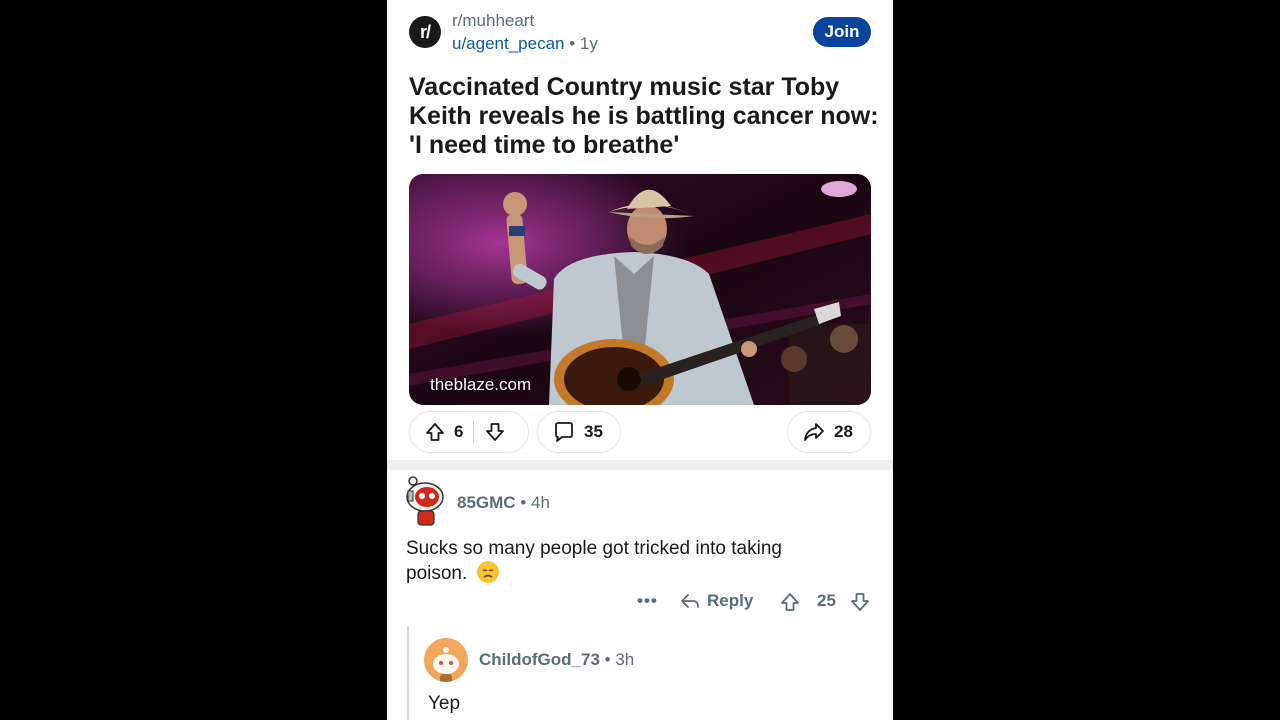 This screenshot has height=720, width=1280. I want to click on share-icon, so click(814, 432).